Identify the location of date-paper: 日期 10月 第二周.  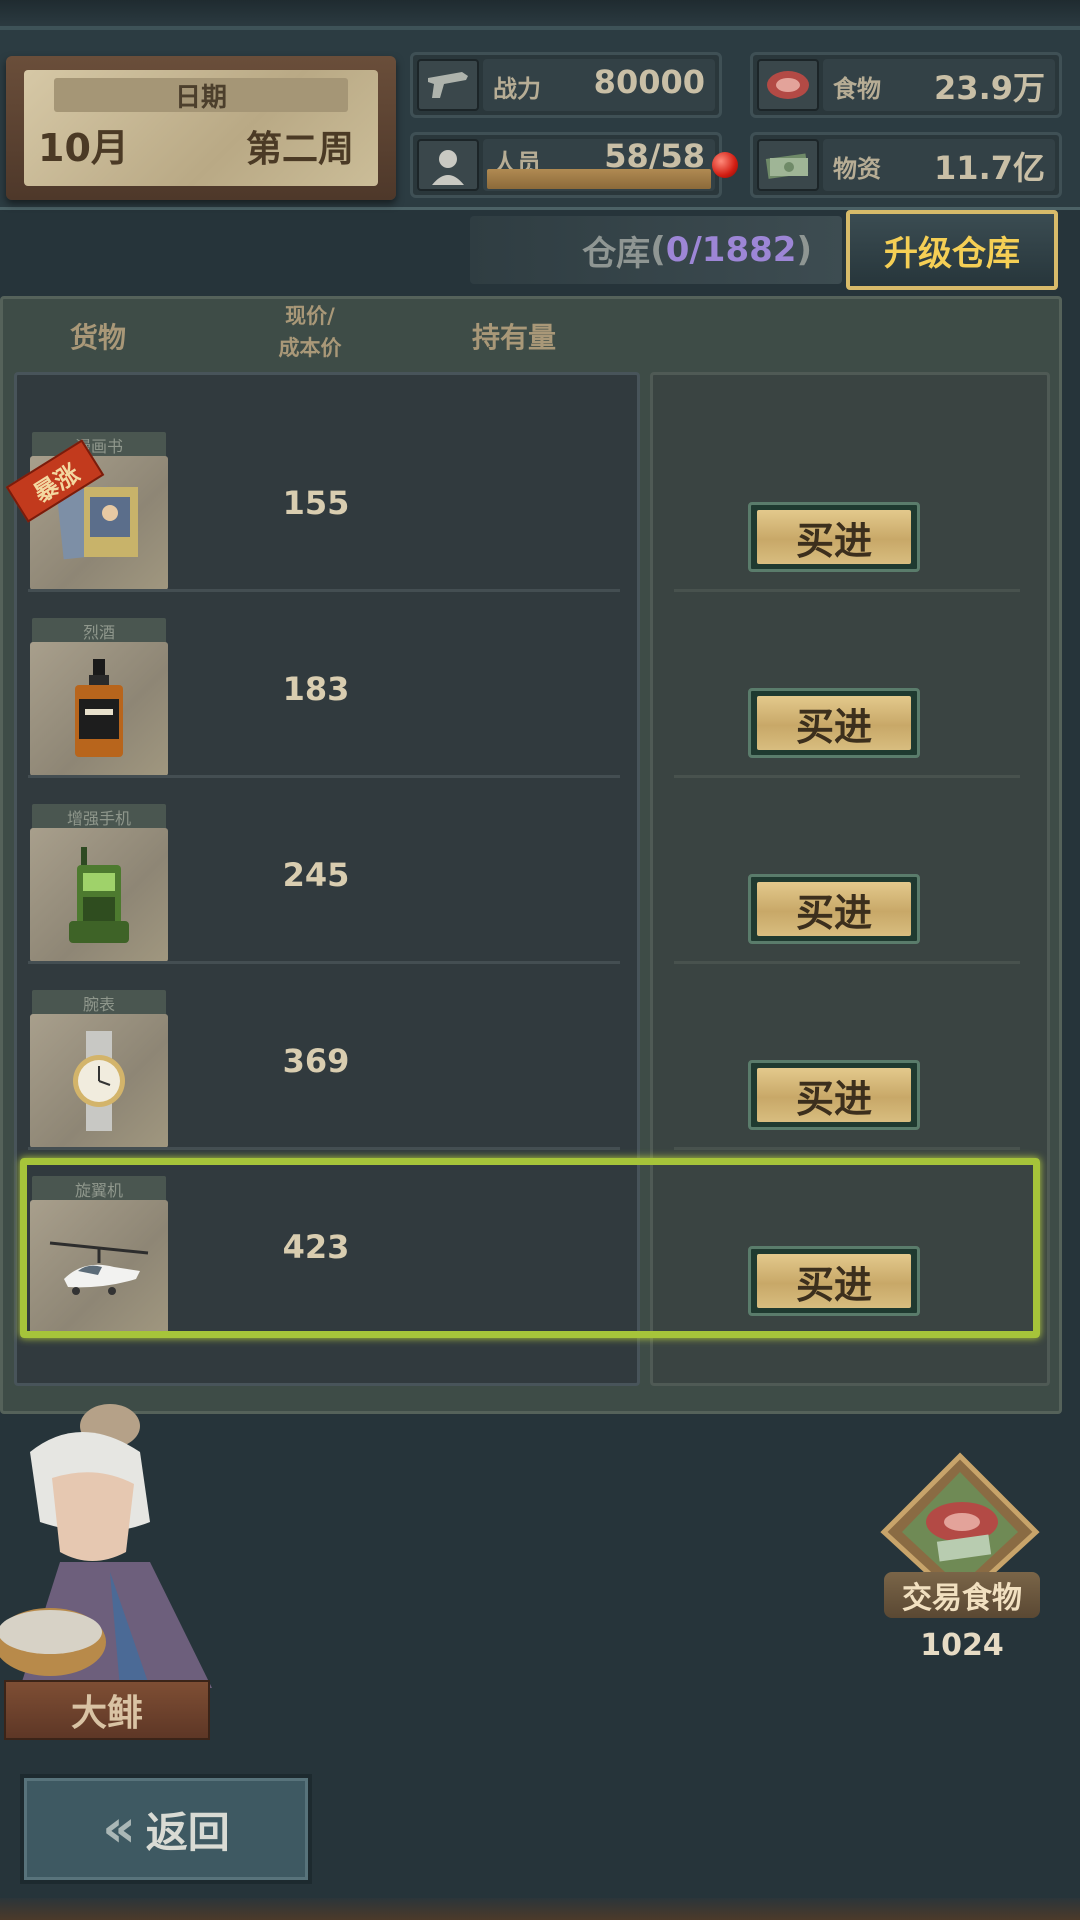
(201, 128).